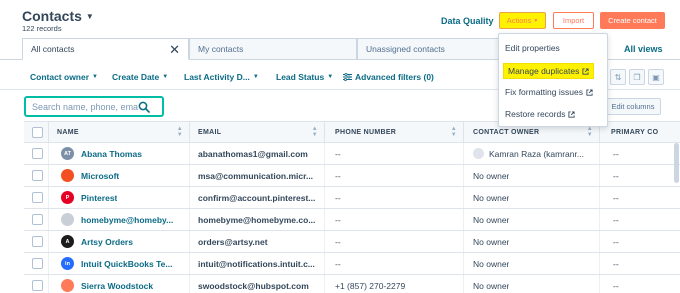  What do you see at coordinates (67, 197) in the screenshot?
I see `avatar: P` at bounding box center [67, 197].